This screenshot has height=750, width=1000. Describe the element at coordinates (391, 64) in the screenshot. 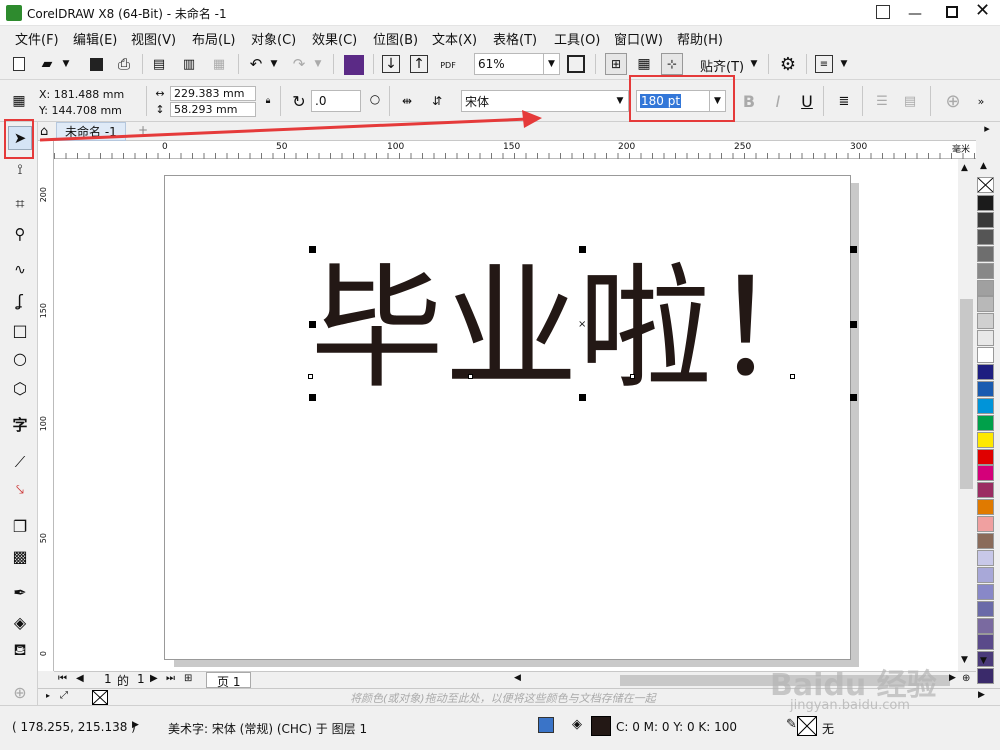

I see `import-icon: ↓` at that location.